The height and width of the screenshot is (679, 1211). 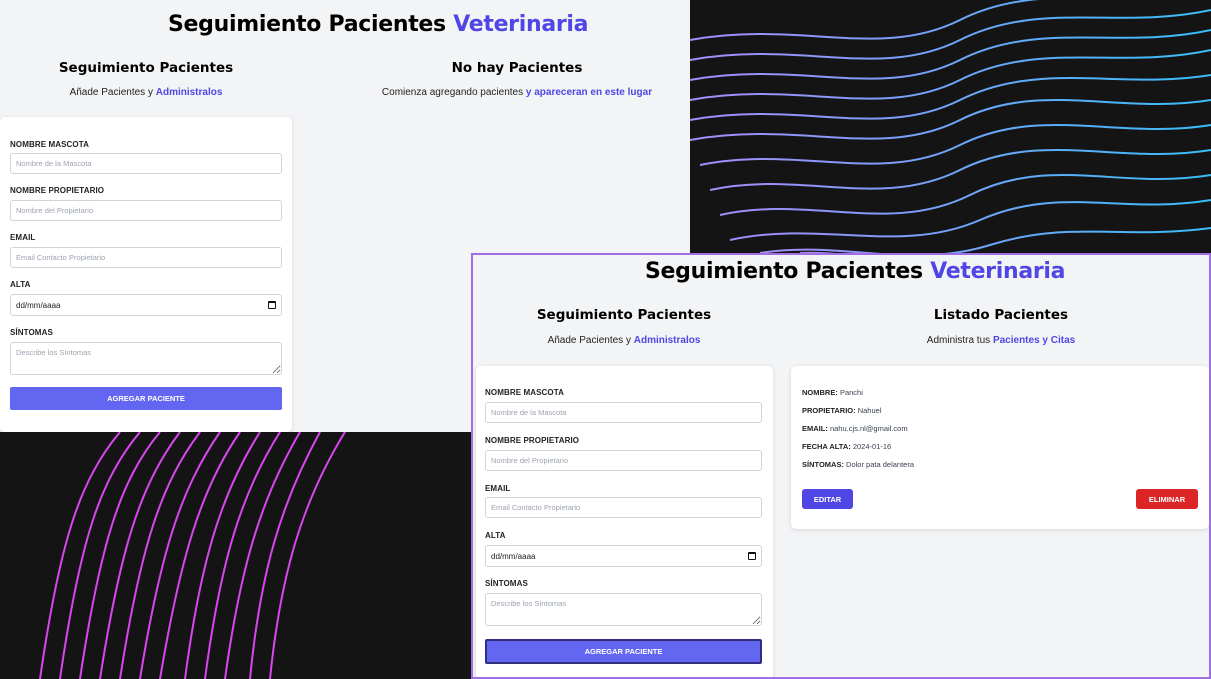 I want to click on edit-patient-button: EDITAR, so click(x=827, y=499).